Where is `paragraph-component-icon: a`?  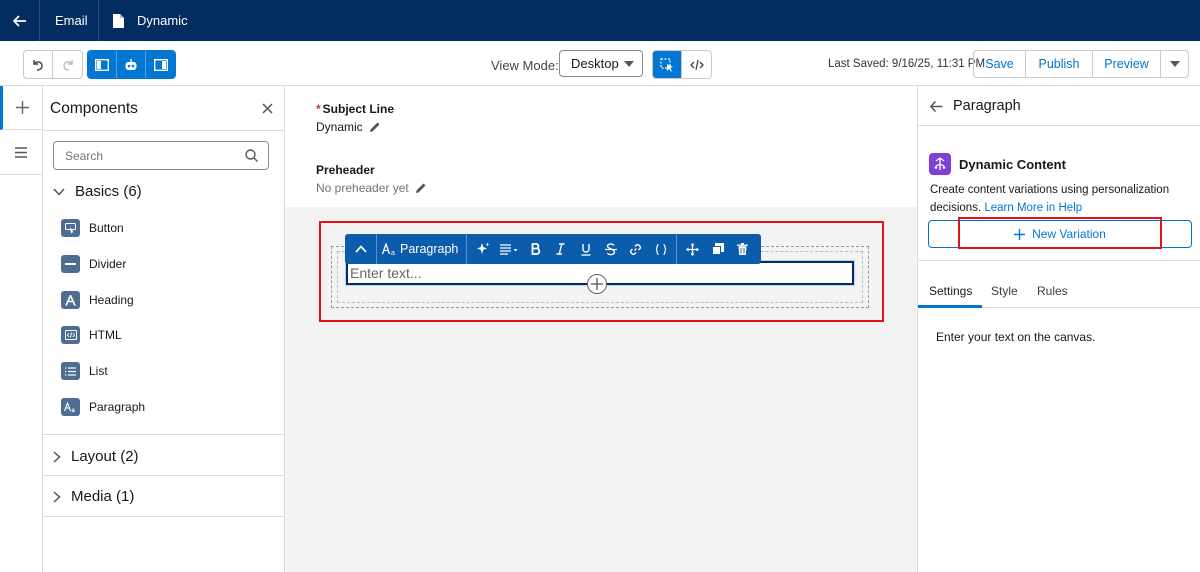 paragraph-component-icon: a is located at coordinates (70, 407).